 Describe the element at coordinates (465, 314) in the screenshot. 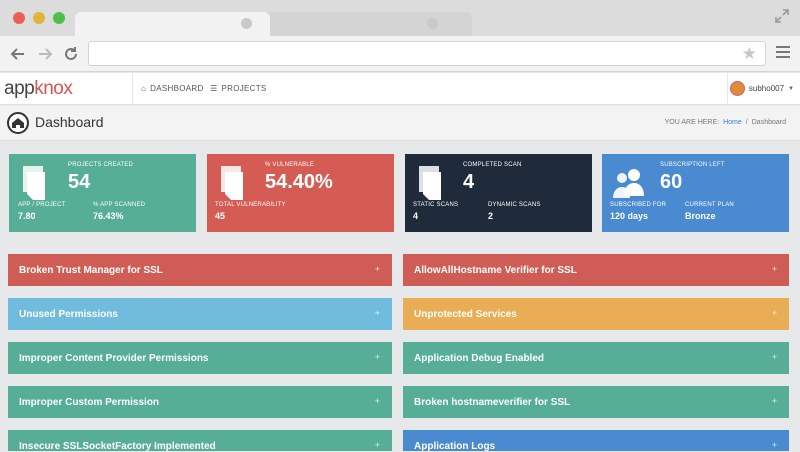

I see `issue-label: Unprotected Services` at that location.